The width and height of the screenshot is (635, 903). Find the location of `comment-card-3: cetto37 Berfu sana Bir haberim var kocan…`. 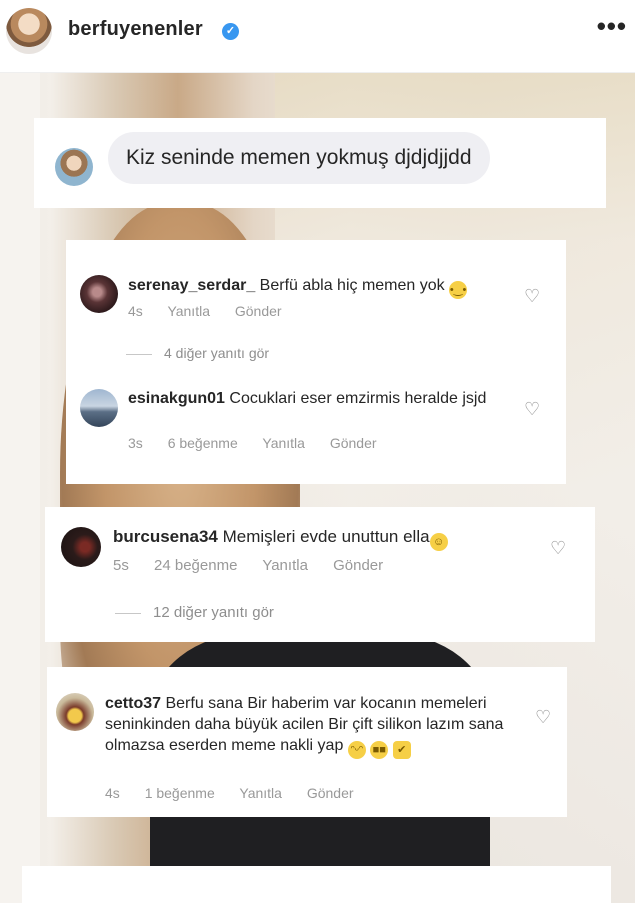

comment-card-3: cetto37 Berfu sana Bir haberim var kocan… is located at coordinates (307, 742).